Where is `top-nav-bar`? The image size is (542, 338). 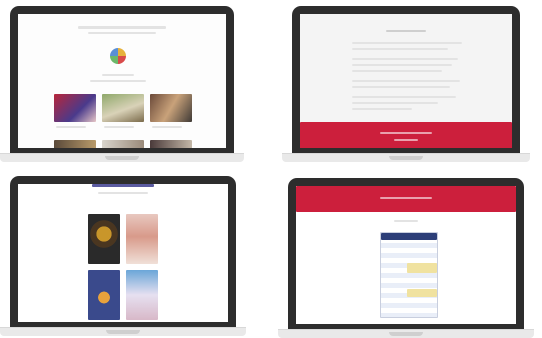
top-nav-bar is located at coordinates (123, 185).